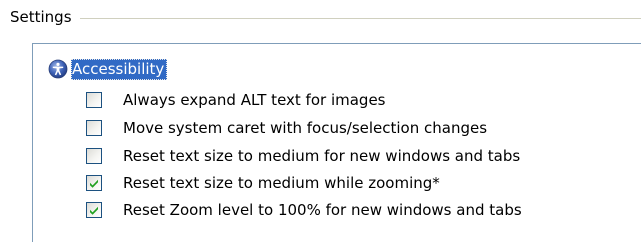 This screenshot has width=641, height=242. Describe the element at coordinates (41, 17) in the screenshot. I see `settings-group-title: Settings` at that location.